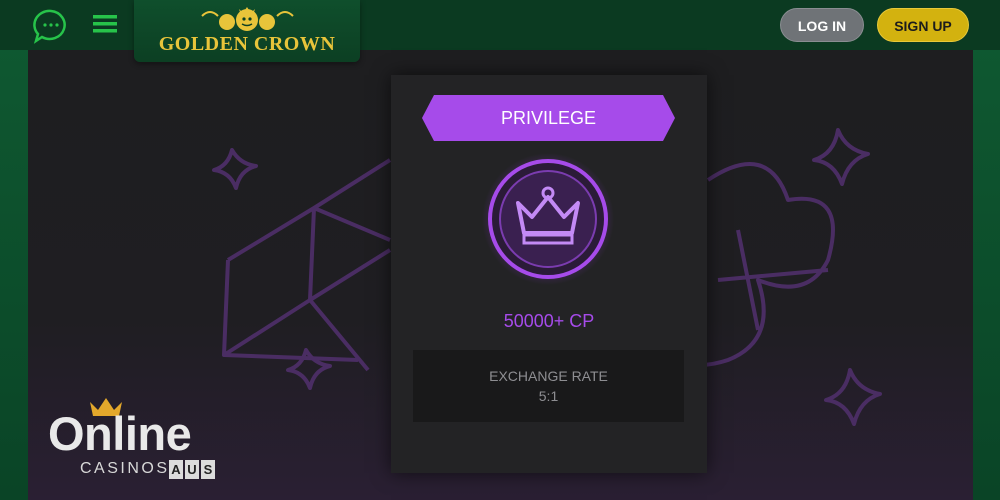 This screenshot has width=1000, height=500. What do you see at coordinates (208, 469) in the screenshot?
I see `watermark-letter: S` at bounding box center [208, 469].